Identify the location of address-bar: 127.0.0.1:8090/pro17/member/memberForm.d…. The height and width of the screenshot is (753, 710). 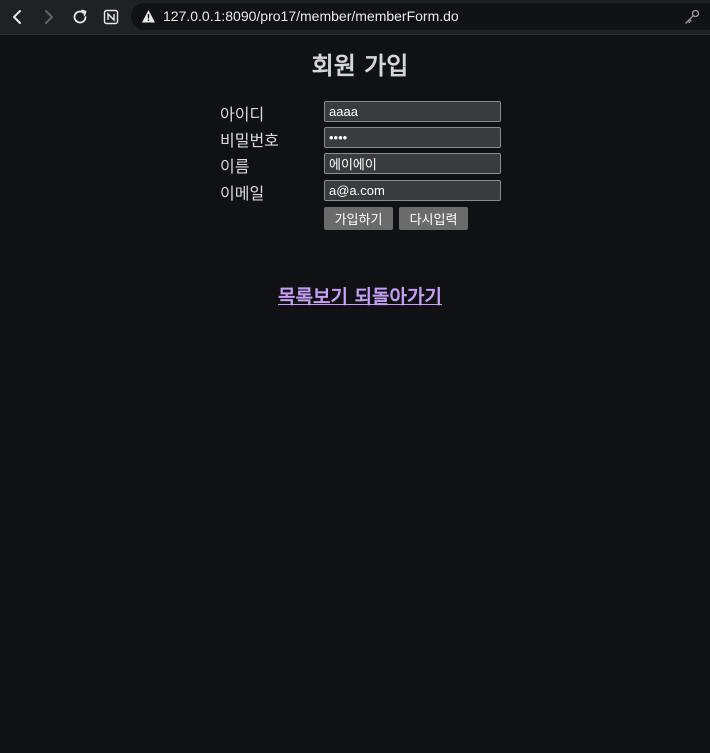
(420, 16).